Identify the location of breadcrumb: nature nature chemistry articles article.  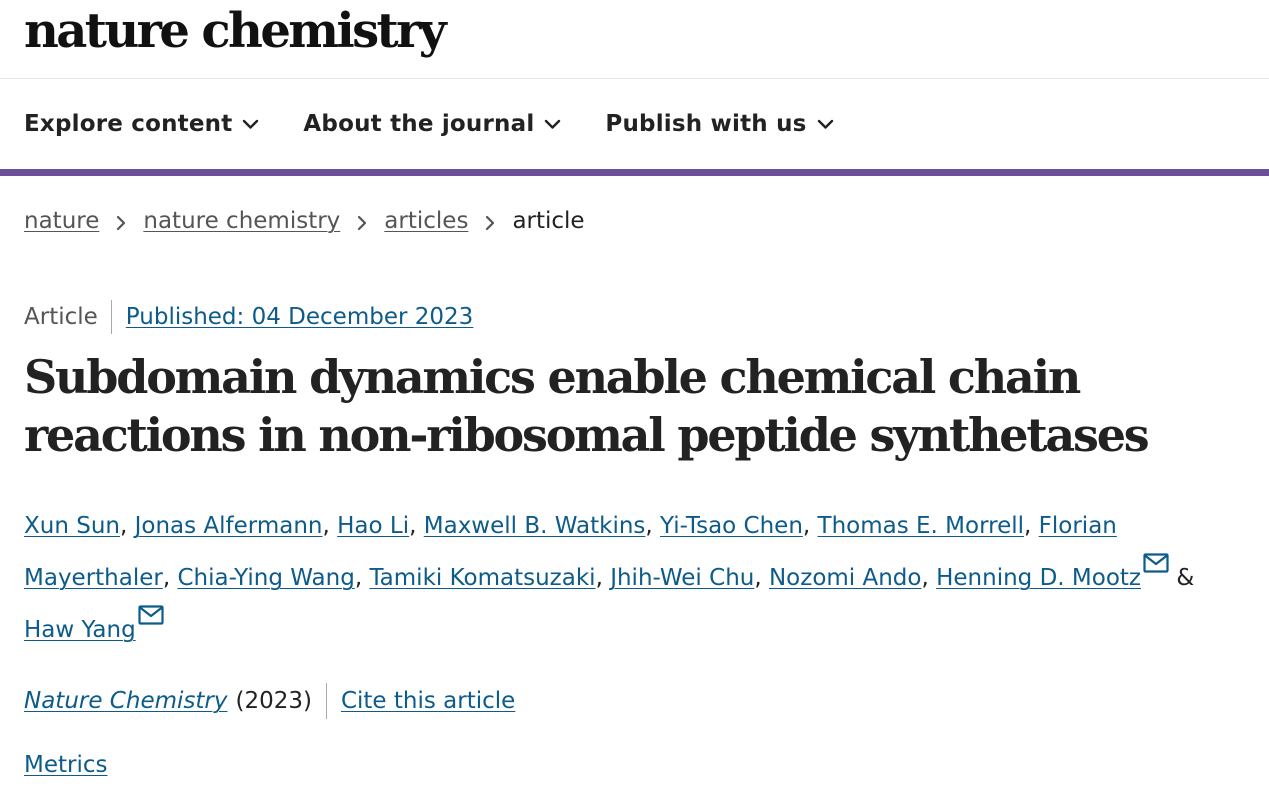
(304, 221).